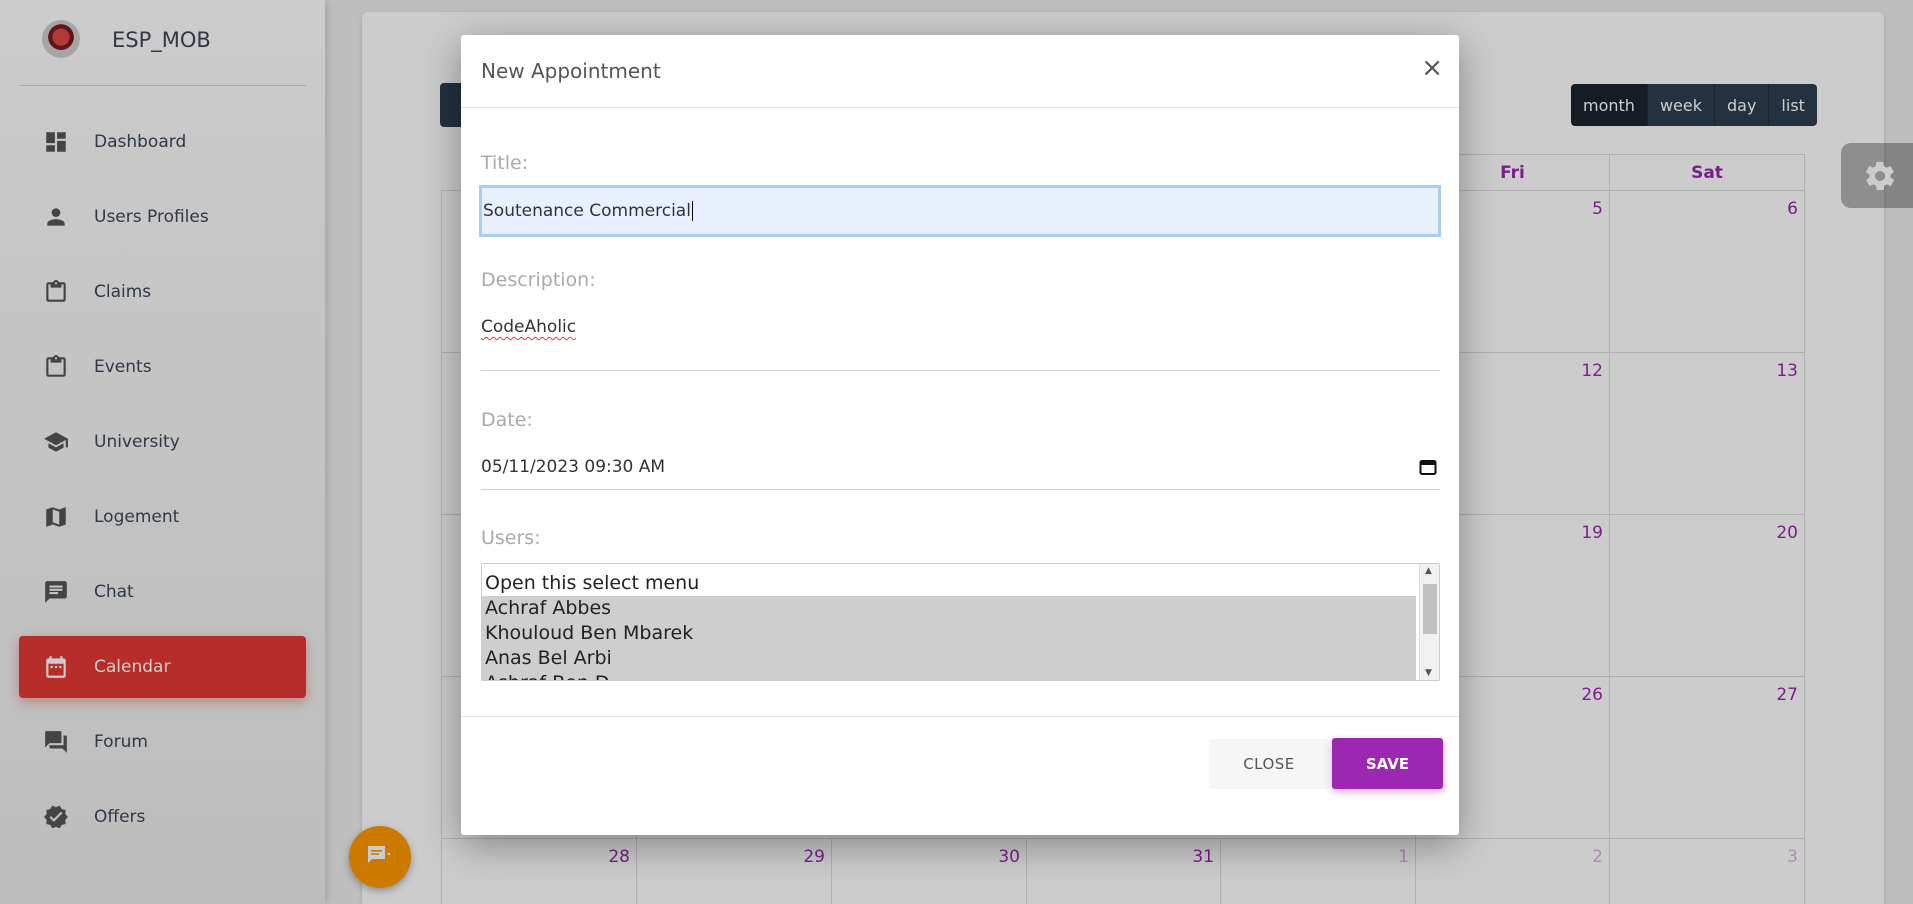 The image size is (1913, 904). I want to click on text-caret, so click(692, 211).